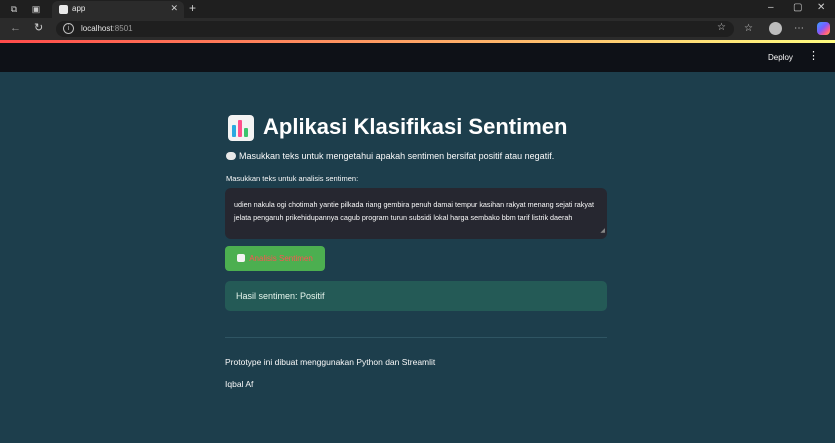 This screenshot has width=835, height=443. What do you see at coordinates (721, 27) in the screenshot?
I see `favorite-star-icon: ☆` at bounding box center [721, 27].